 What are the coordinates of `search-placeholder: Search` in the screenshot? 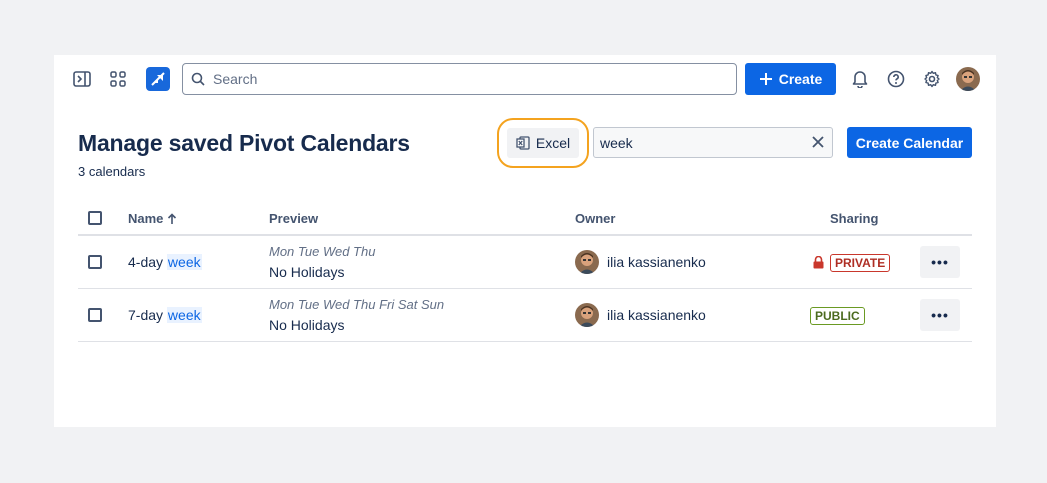 It's located at (235, 79).